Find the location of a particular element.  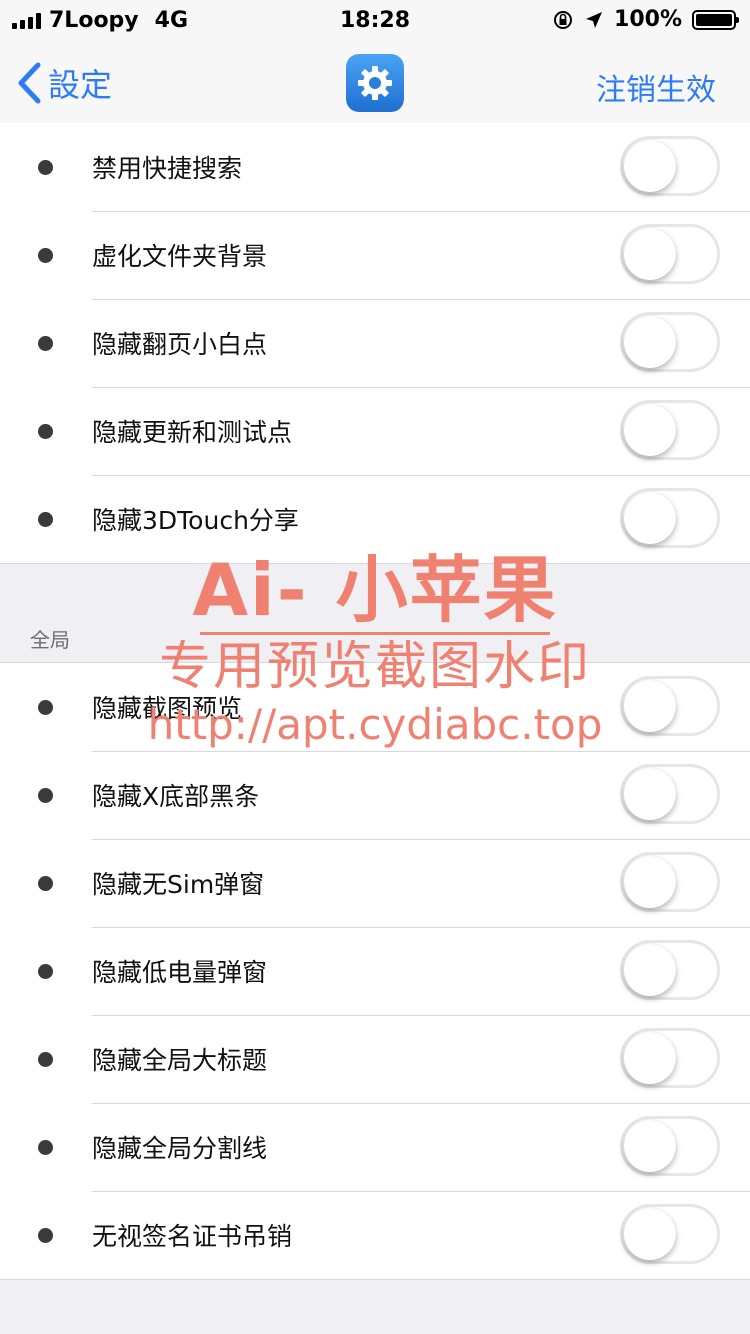

status-right: 100% is located at coordinates (645, 19).